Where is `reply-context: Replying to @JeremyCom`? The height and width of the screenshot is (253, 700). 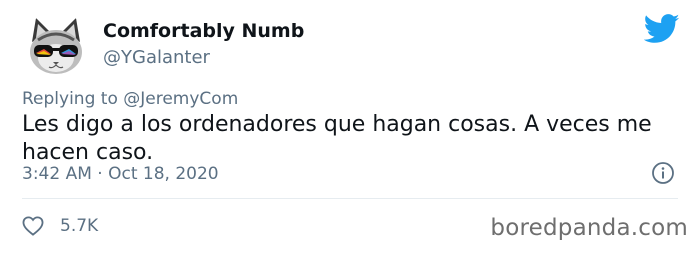
reply-context: Replying to @JeremyCom is located at coordinates (130, 99).